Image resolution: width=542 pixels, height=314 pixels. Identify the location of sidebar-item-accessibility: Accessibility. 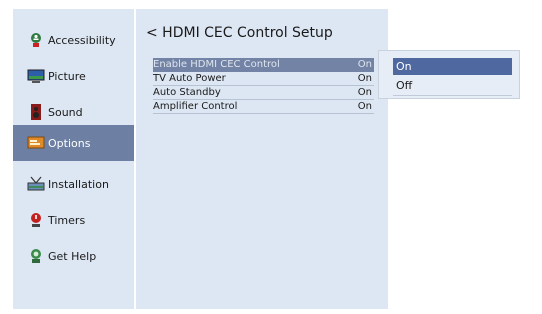
(73, 40).